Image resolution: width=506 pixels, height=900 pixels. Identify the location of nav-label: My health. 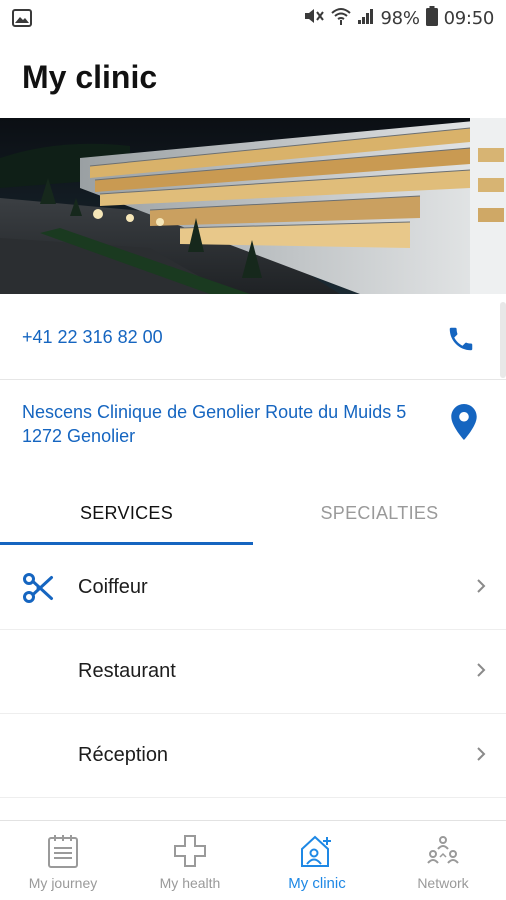
(190, 883).